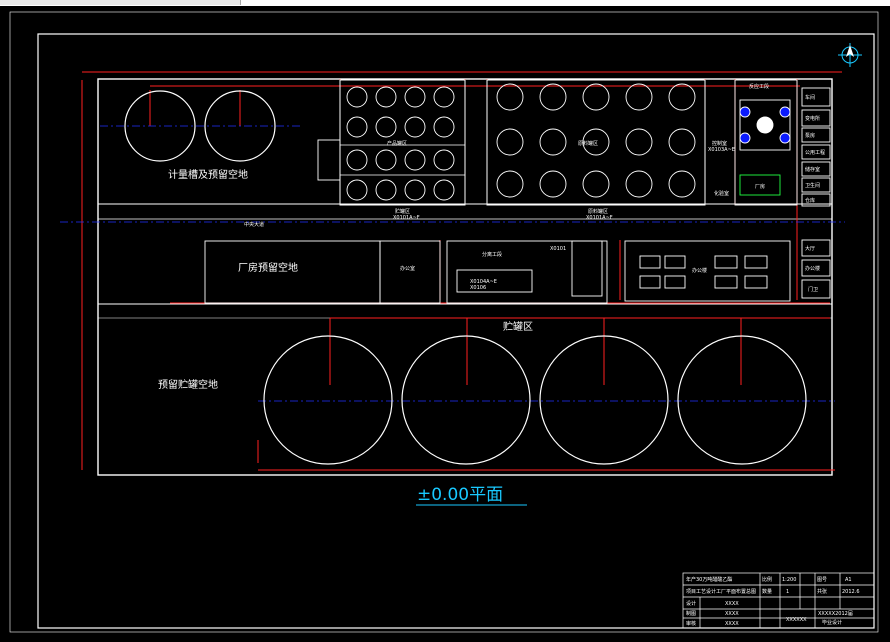 The width and height of the screenshot is (890, 642). What do you see at coordinates (699, 270) in the screenshot?
I see `label-admin-2: 办公楼` at bounding box center [699, 270].